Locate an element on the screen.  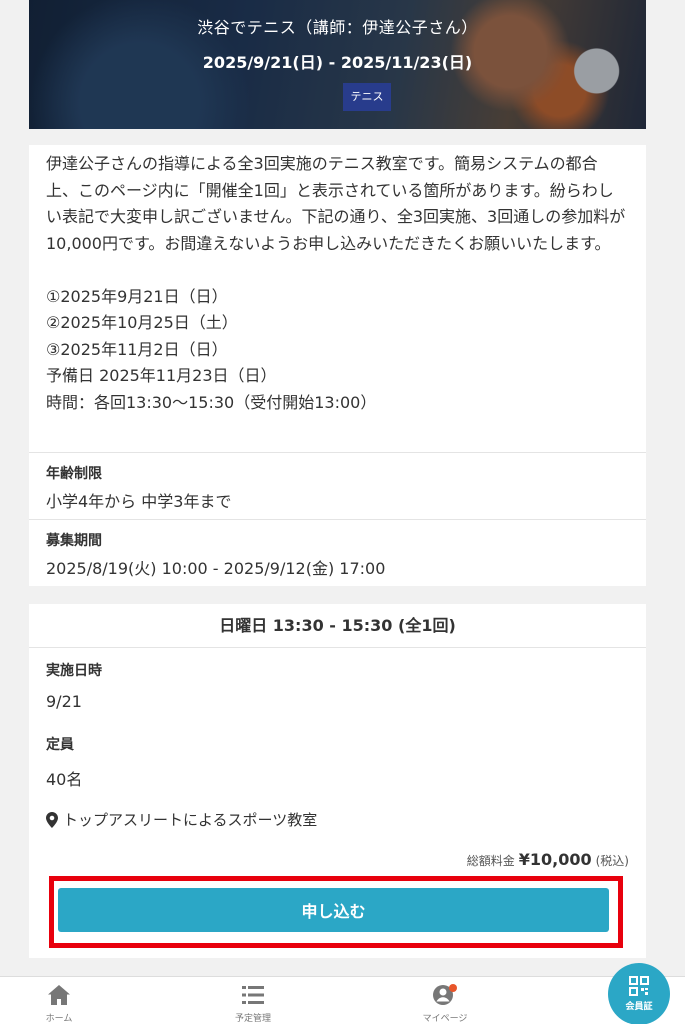
event-dates: 2025/9/21(日) - 2025/11/23(日) is located at coordinates (337, 62).